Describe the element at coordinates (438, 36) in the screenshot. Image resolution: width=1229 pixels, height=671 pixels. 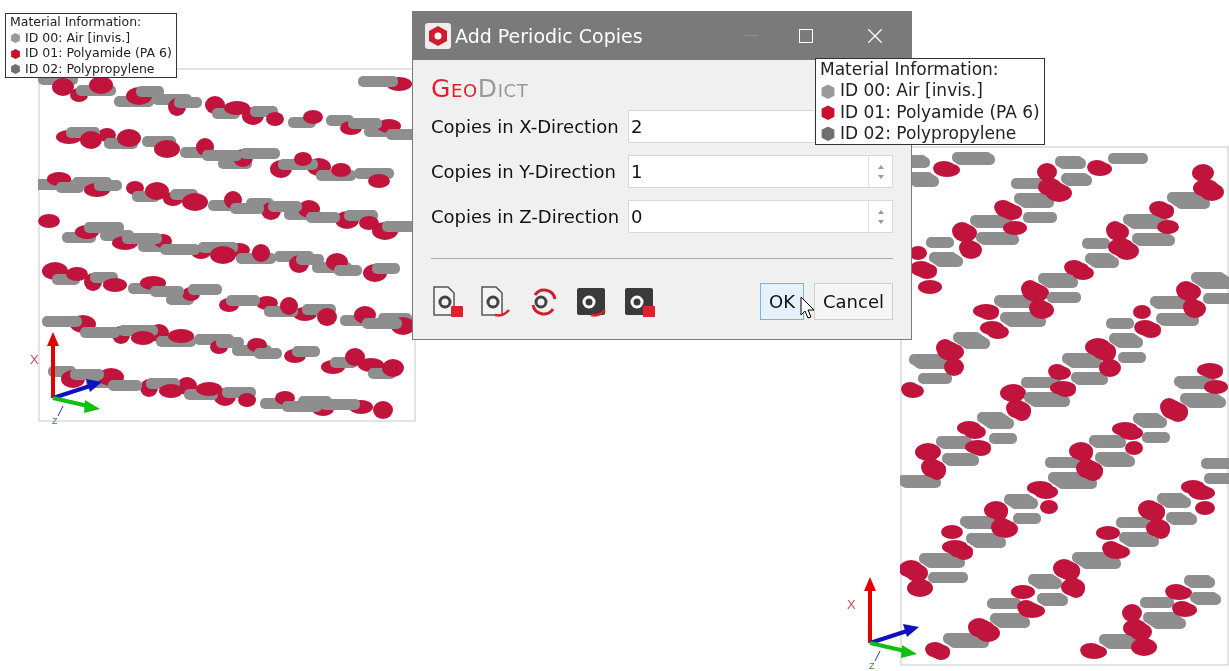
I see `app-logo-icon` at that location.